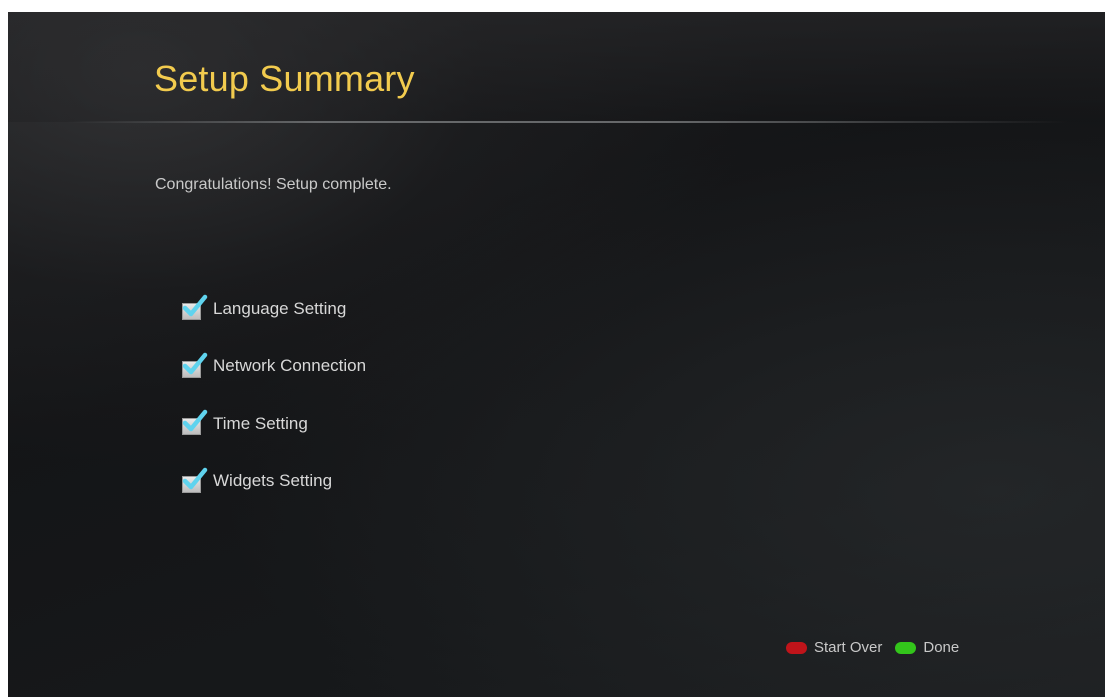 The width and height of the screenshot is (1105, 697). I want to click on red-key-icon, so click(796, 647).